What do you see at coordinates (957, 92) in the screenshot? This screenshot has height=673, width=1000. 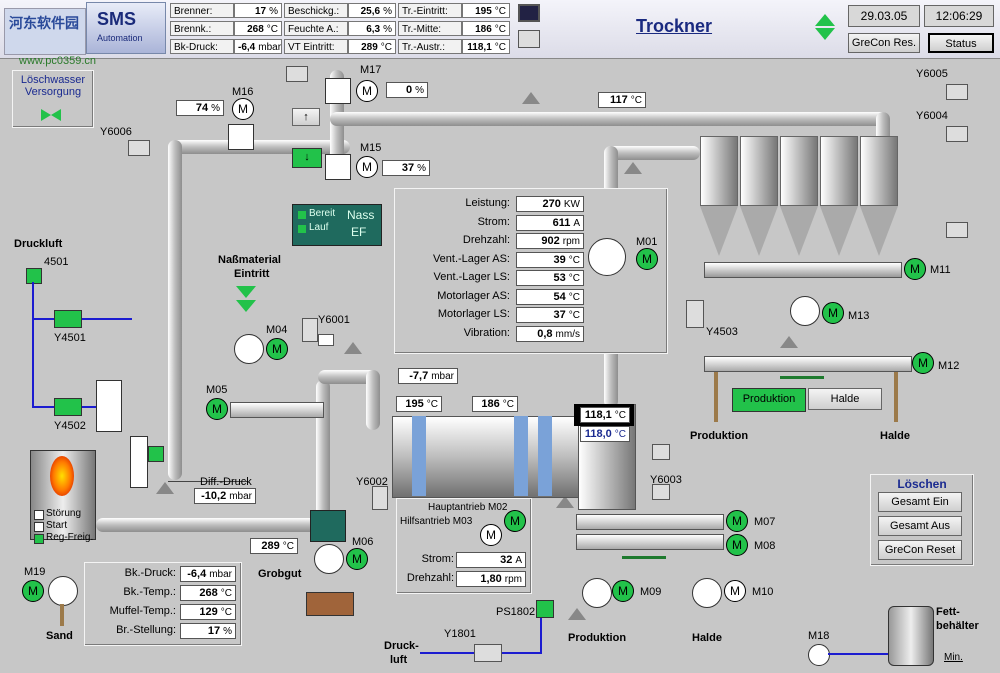 I see `y6005-valve-icon` at bounding box center [957, 92].